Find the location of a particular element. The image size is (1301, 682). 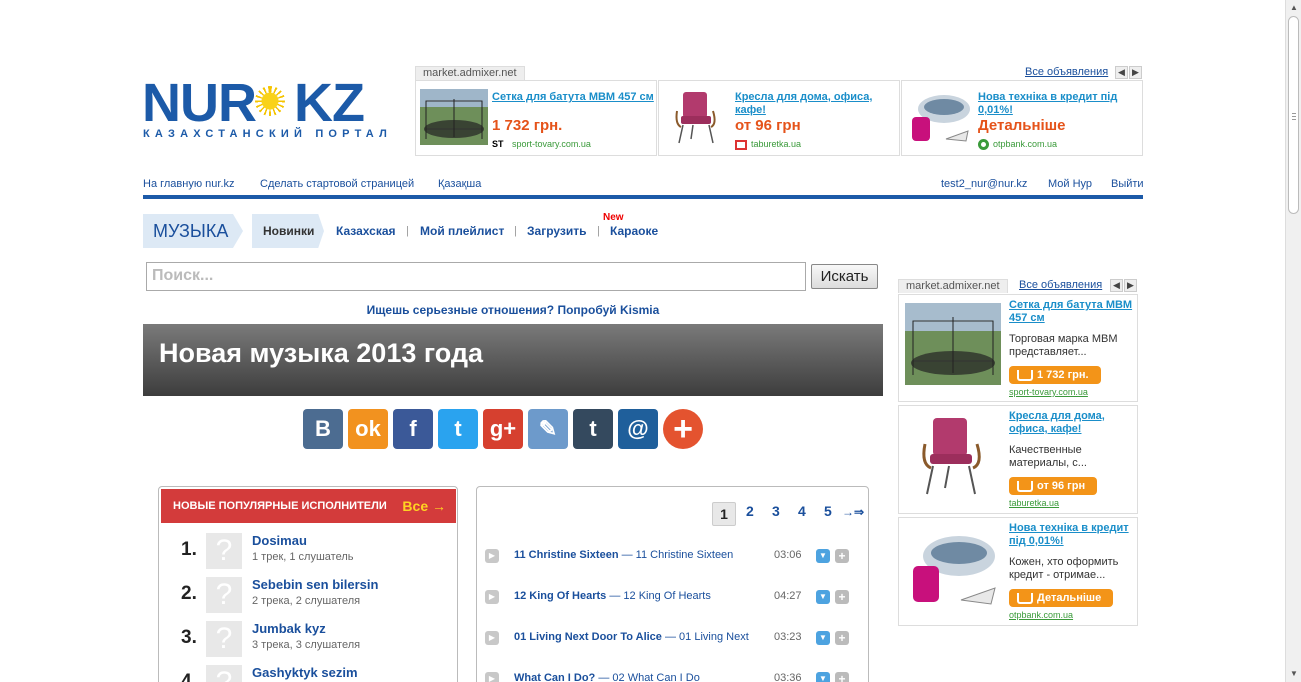

track-title: What Can I Do? — 02 What Can I Do is located at coordinates (607, 677).